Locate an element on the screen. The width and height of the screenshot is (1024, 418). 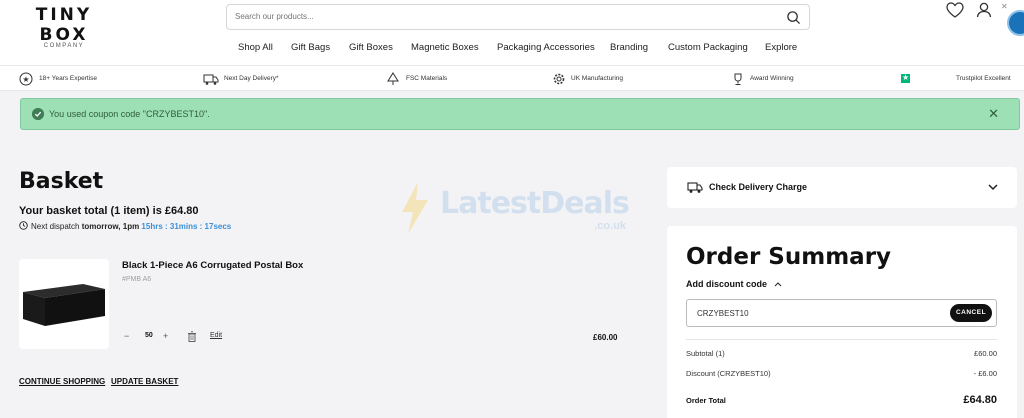
usp-trustpilot: Trustpilot Excellent is located at coordinates (961, 79).